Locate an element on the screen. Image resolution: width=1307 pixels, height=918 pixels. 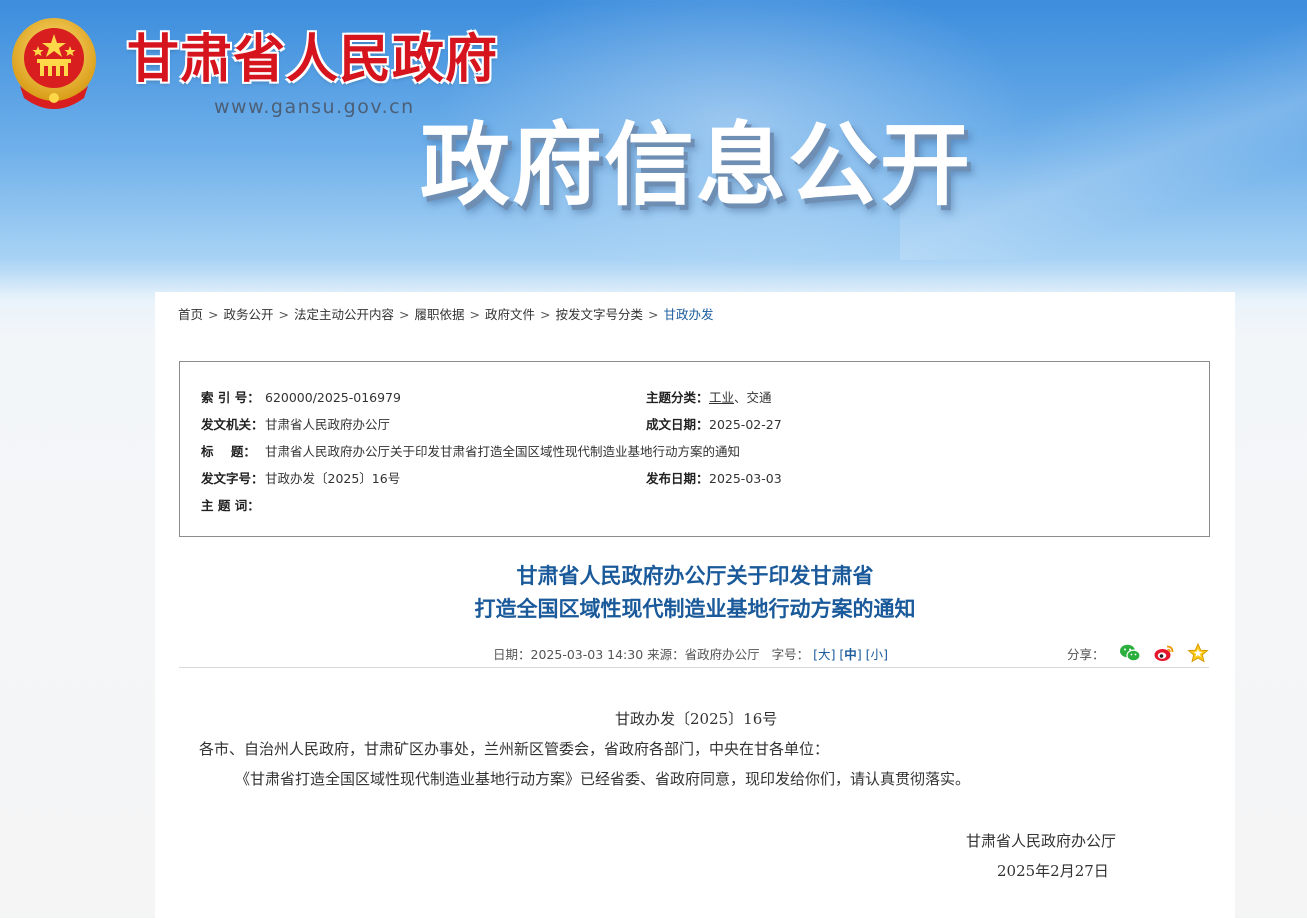
national-emblem-icon is located at coordinates (54, 64).